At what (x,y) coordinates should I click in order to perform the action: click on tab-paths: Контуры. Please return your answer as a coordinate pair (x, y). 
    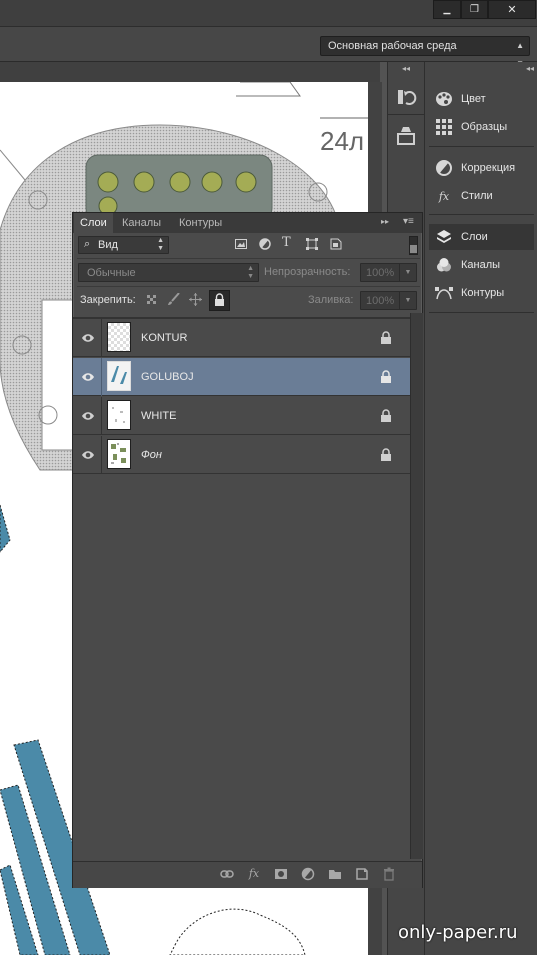
    Looking at the image, I should click on (200, 223).